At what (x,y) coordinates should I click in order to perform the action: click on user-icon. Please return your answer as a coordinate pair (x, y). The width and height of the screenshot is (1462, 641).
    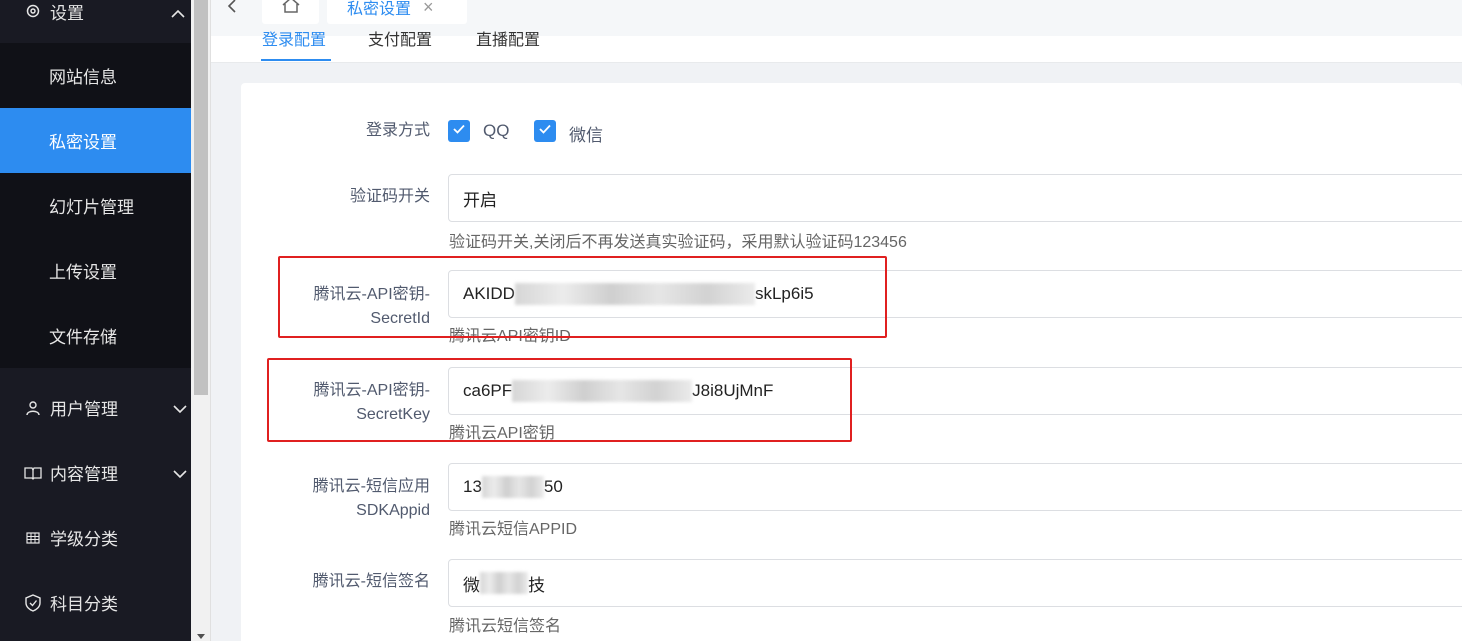
    Looking at the image, I should click on (33, 408).